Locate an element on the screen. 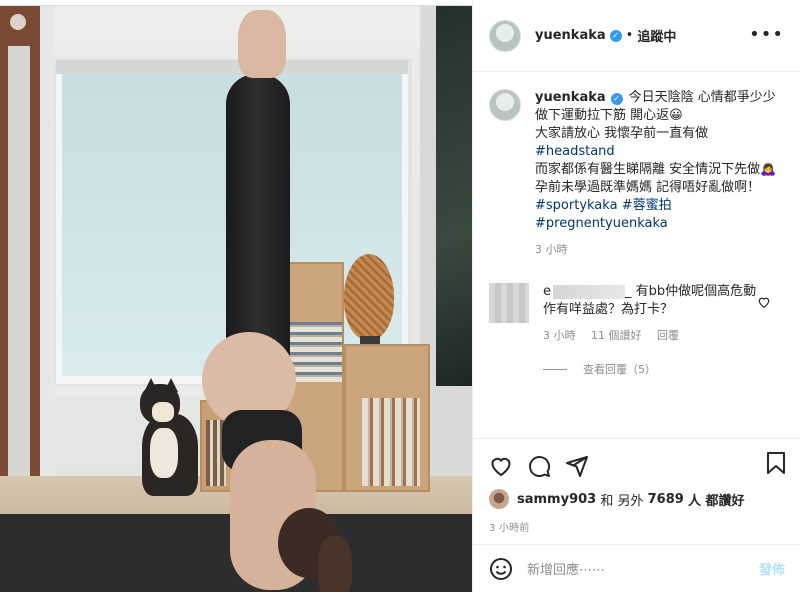  shiba-dog is located at coordinates (169, 437).